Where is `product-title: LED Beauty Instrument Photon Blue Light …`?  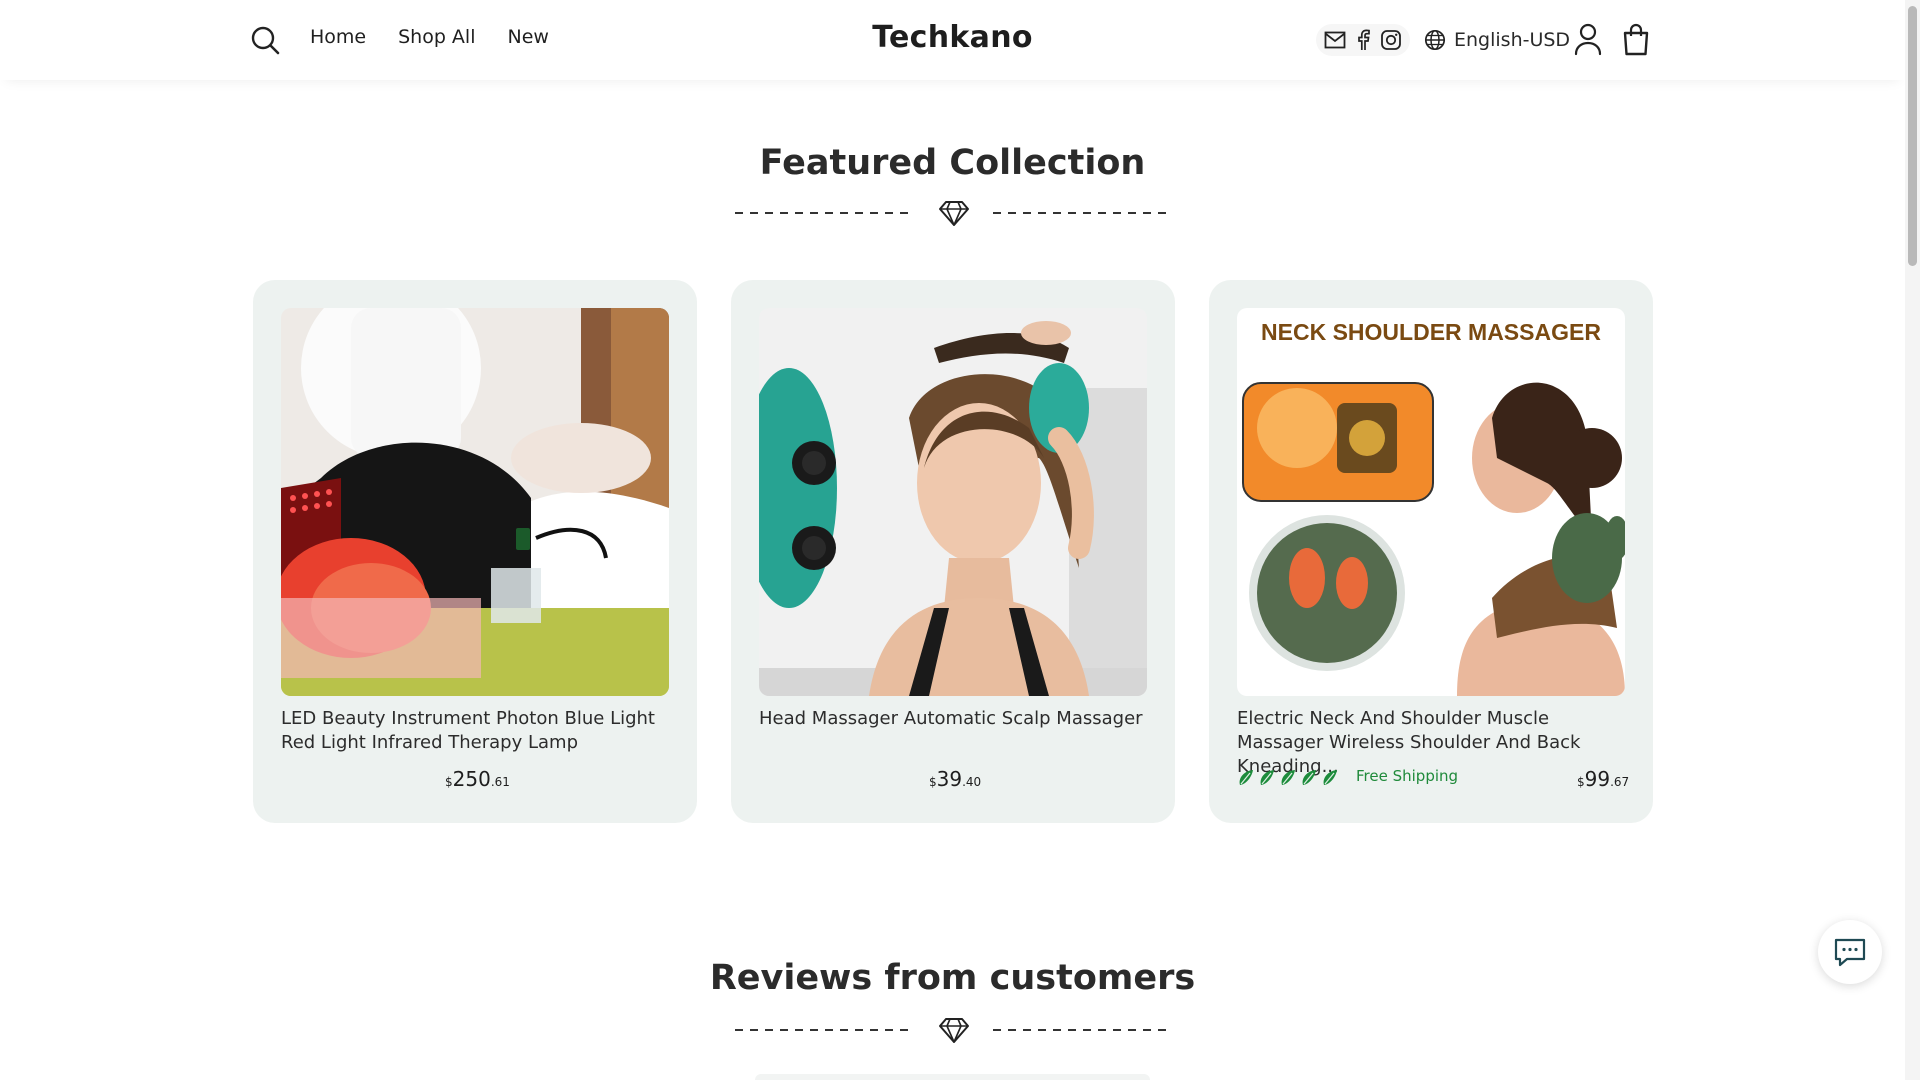
product-title: LED Beauty Instrument Photon Blue Light … is located at coordinates (477, 731).